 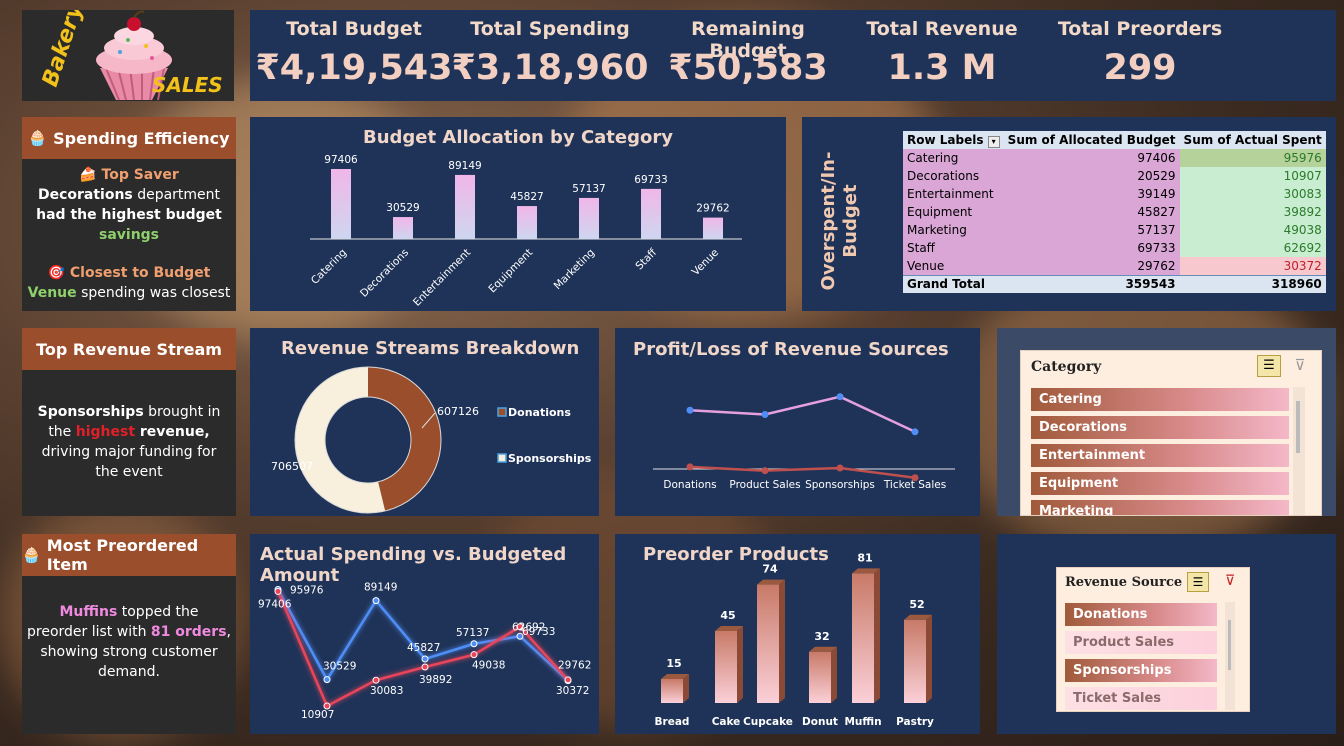 What do you see at coordinates (993, 141) in the screenshot?
I see `filter-dropdown-icon: ▾` at bounding box center [993, 141].